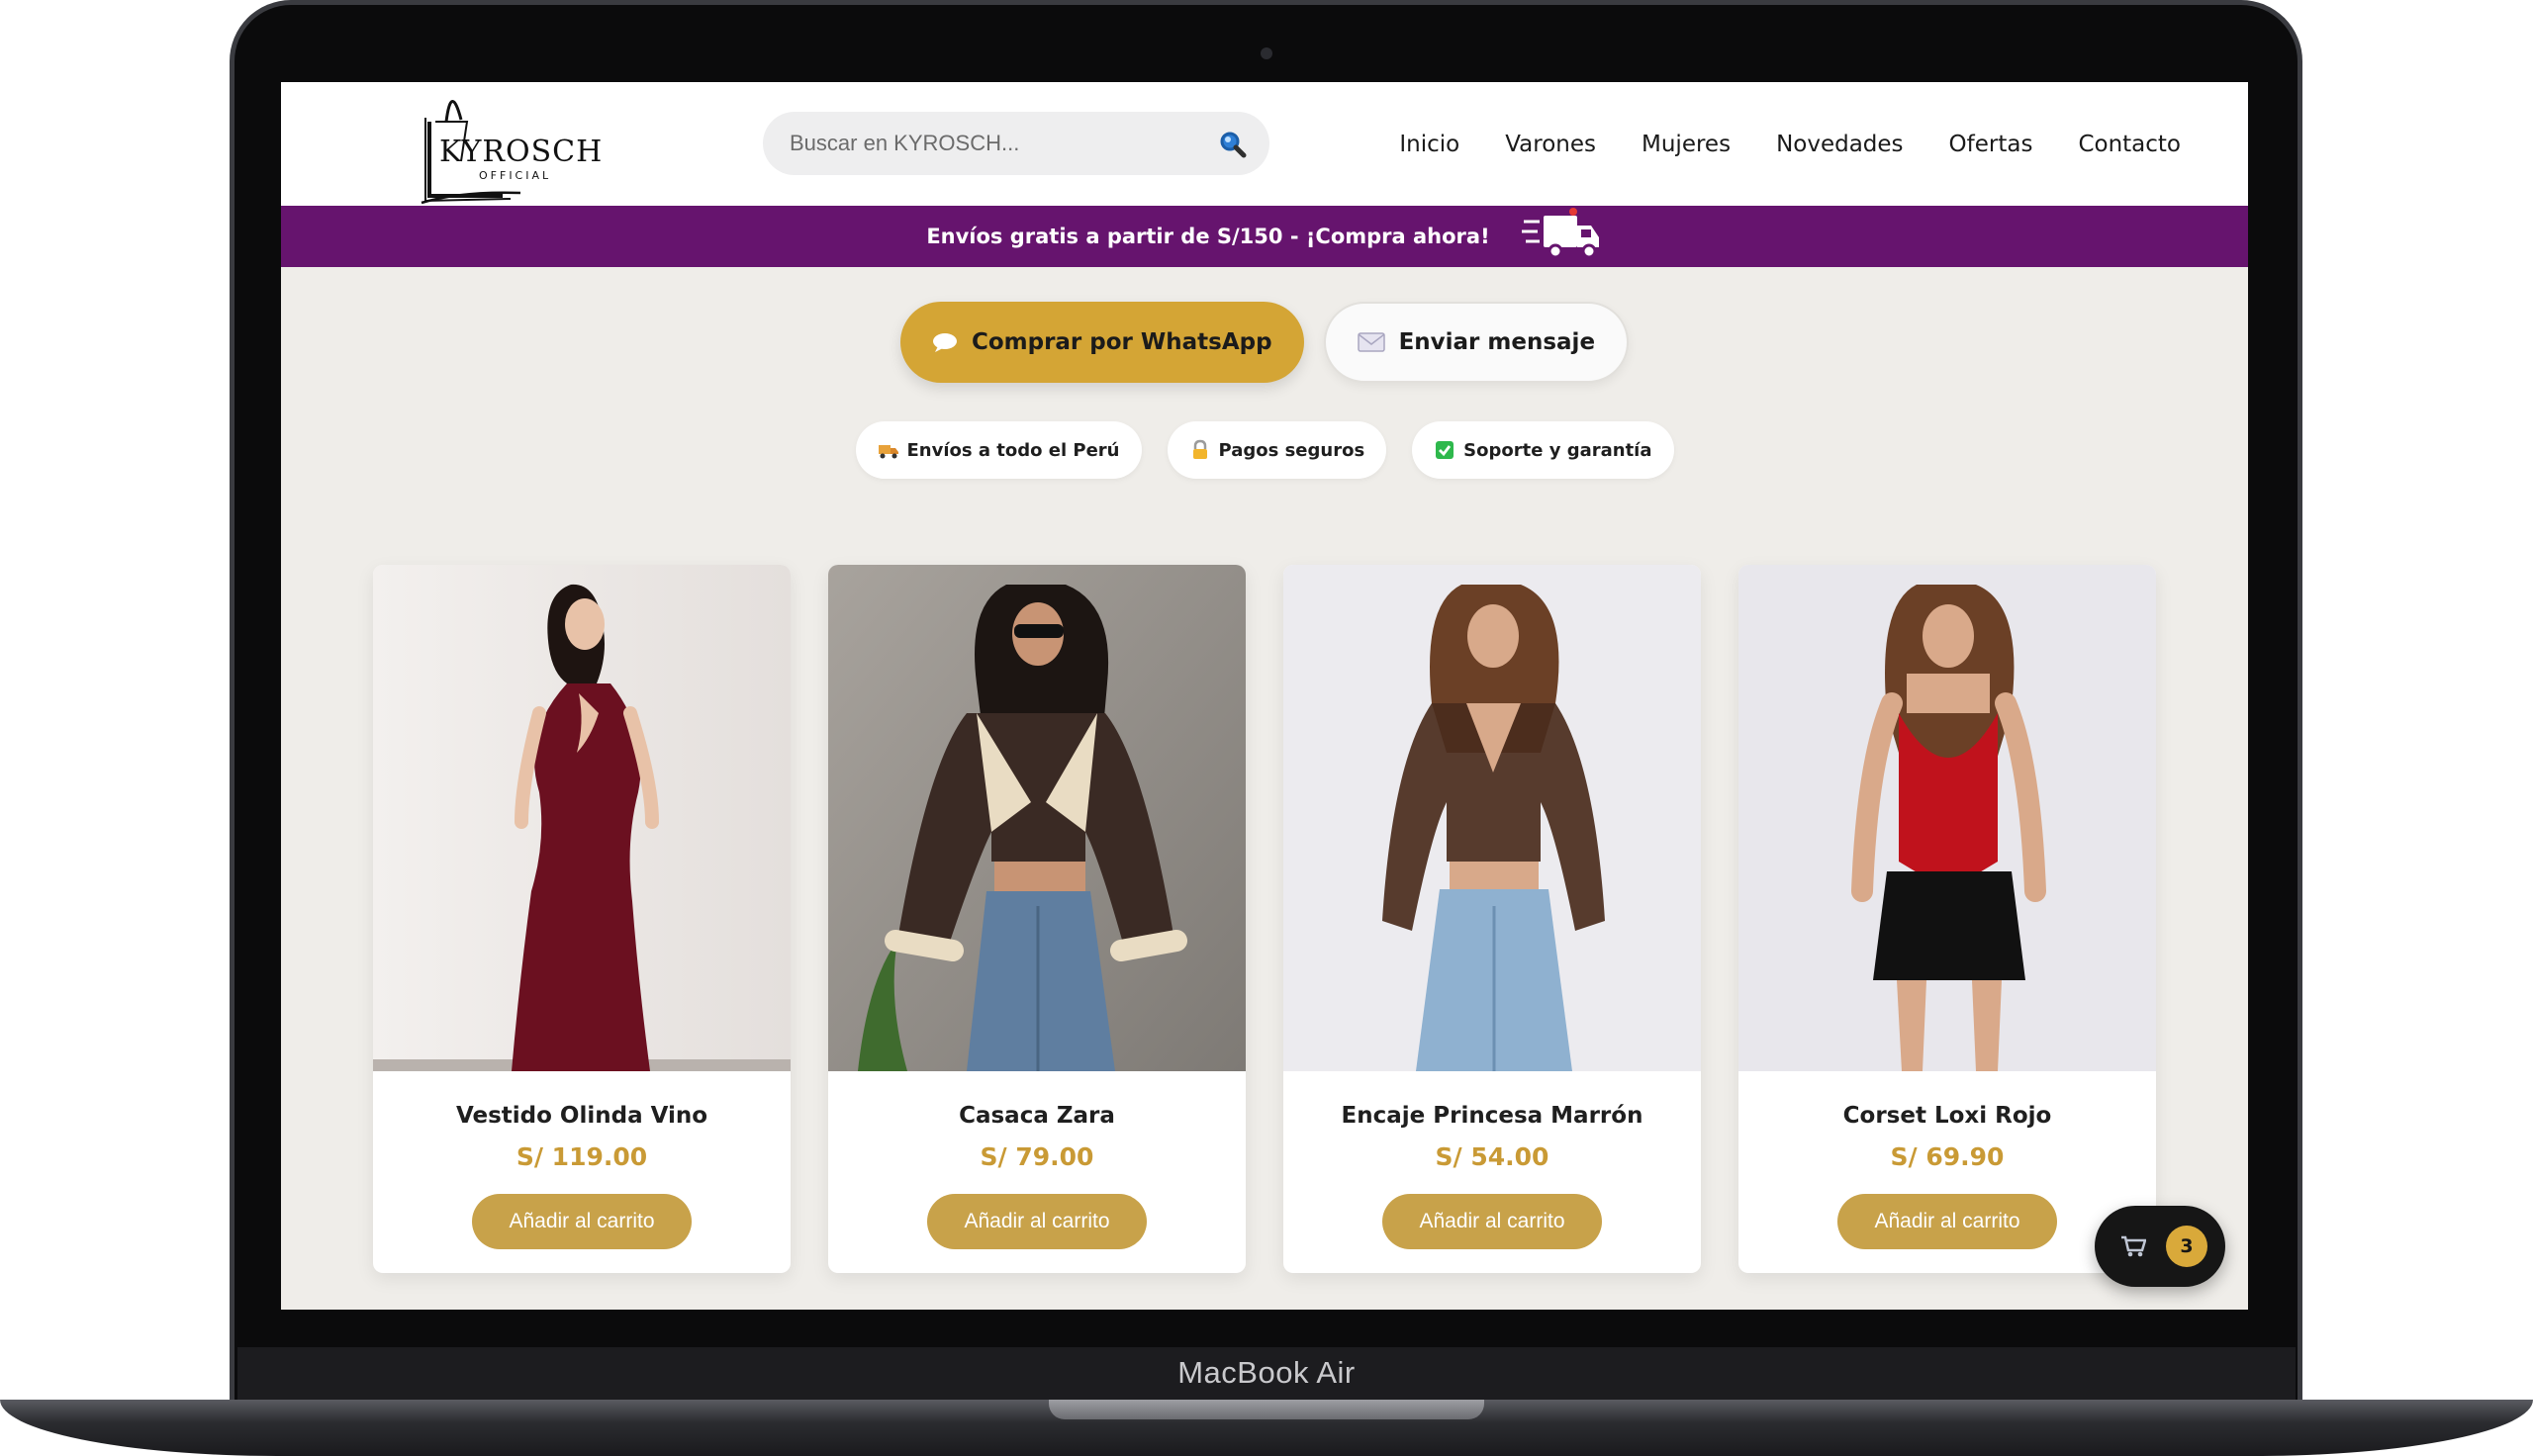 The height and width of the screenshot is (1456, 2533). I want to click on cta-buttons: Comprar por WhatsApp Enviar mensaje, so click(1264, 342).